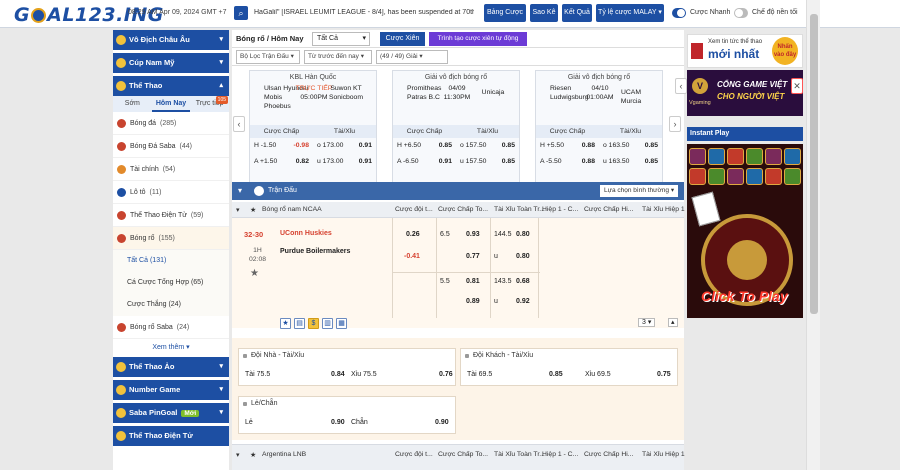  Describe the element at coordinates (313, 323) in the screenshot. I see `coin-icon: $` at that location.